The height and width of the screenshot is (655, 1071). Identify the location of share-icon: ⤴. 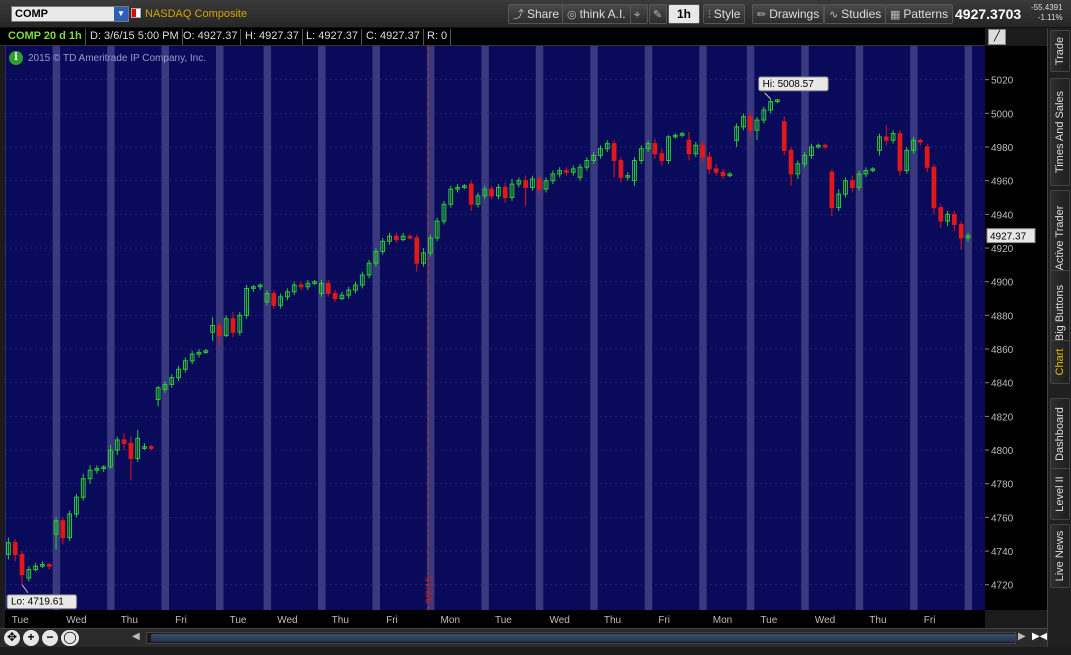
(518, 15).